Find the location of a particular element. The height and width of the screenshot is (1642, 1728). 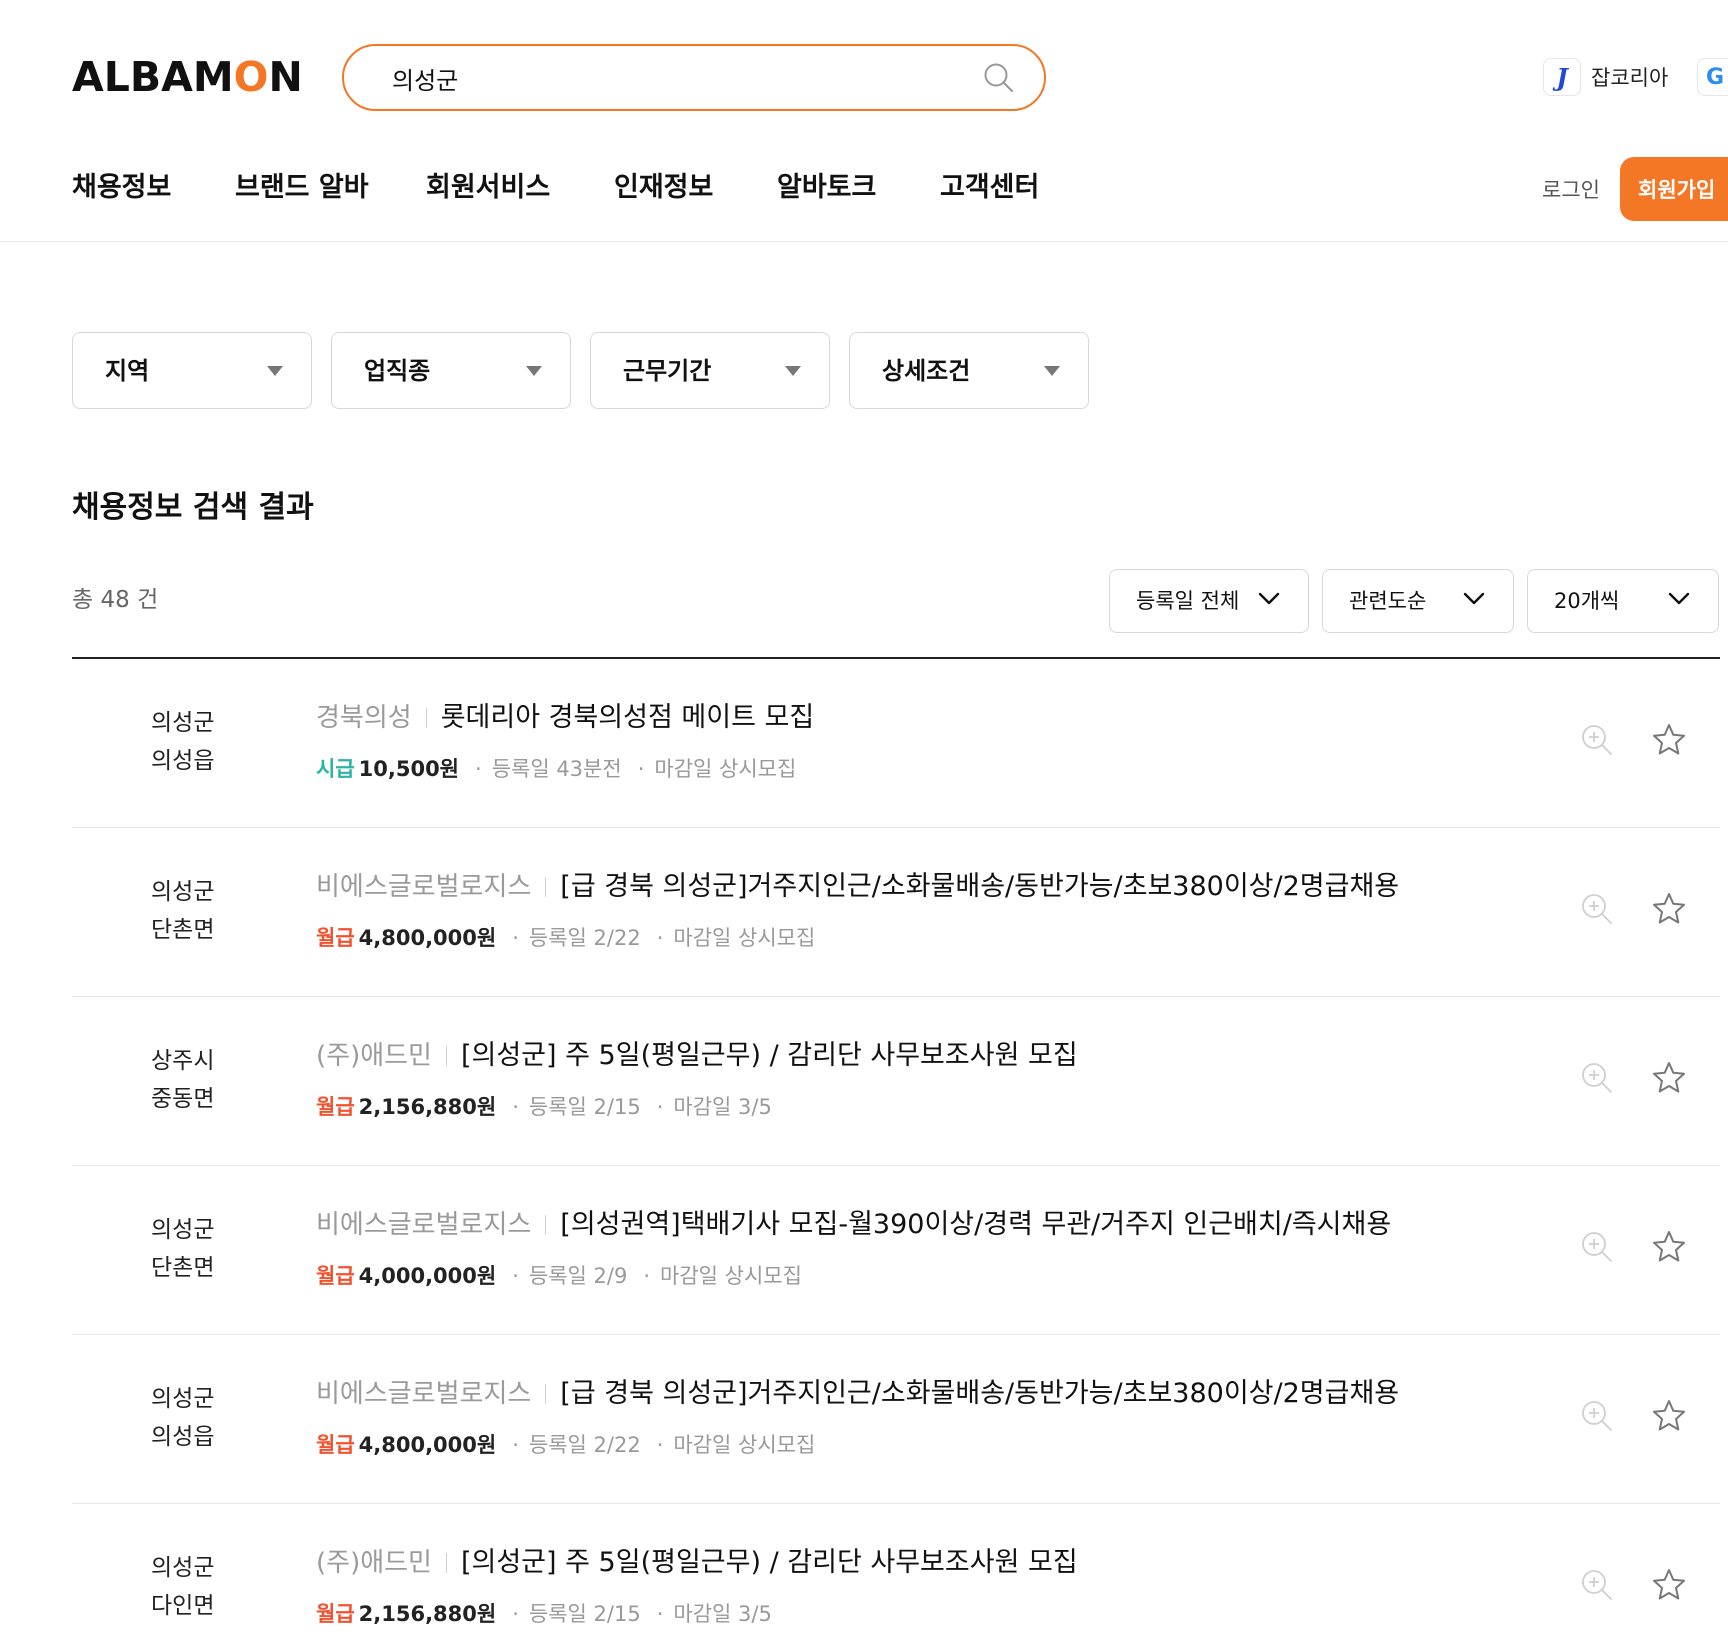

filter-job-type: 업직종 is located at coordinates (451, 370).